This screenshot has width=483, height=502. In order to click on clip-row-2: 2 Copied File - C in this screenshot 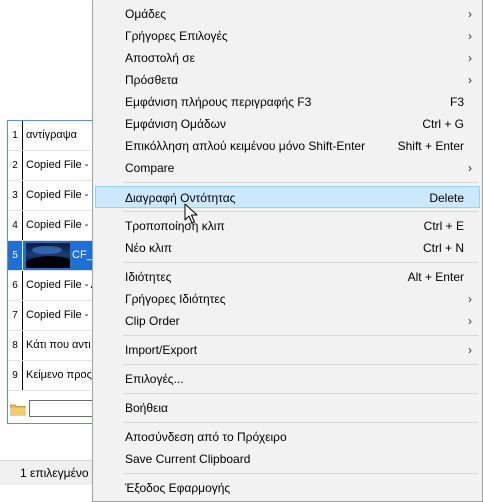, I will do `click(55, 166)`.